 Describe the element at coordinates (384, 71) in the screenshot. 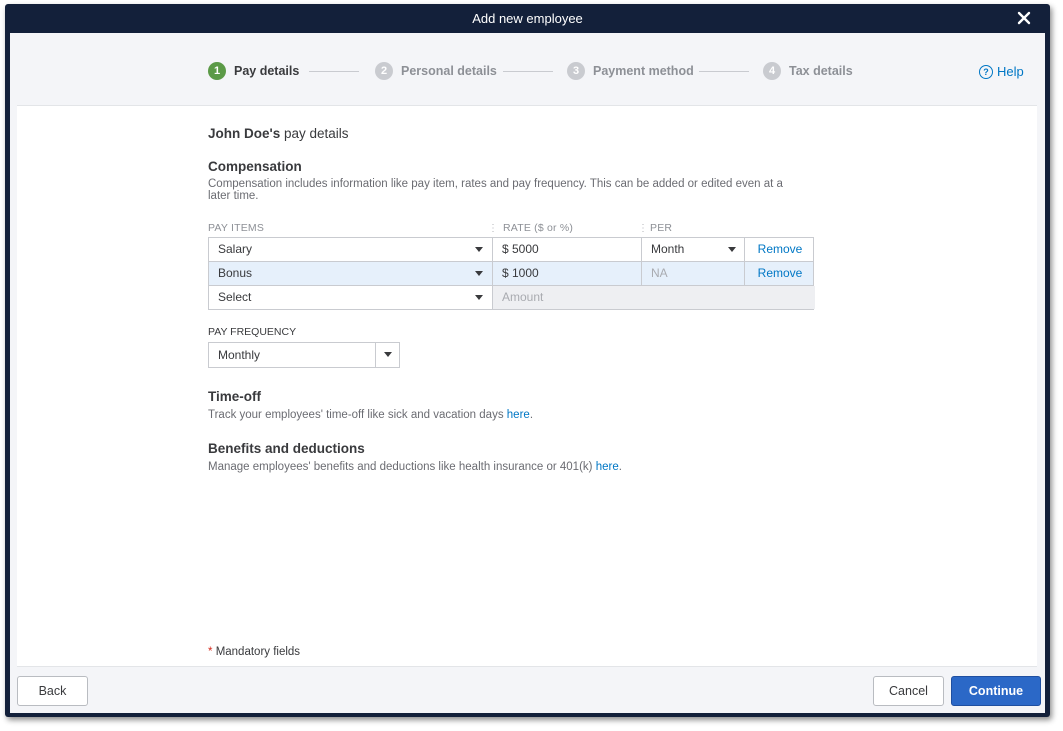

I see `step-number: 2` at that location.